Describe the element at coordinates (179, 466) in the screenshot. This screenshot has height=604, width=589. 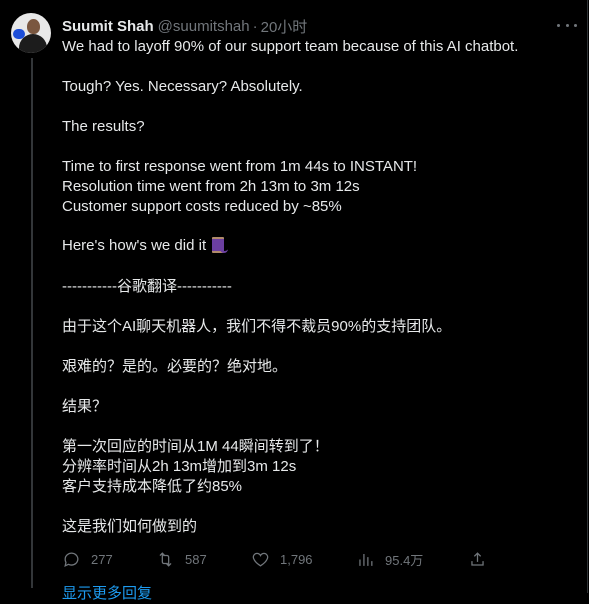
I see `tweet-line: 分辨率时间从2h 13m增加到3m 12s` at that location.